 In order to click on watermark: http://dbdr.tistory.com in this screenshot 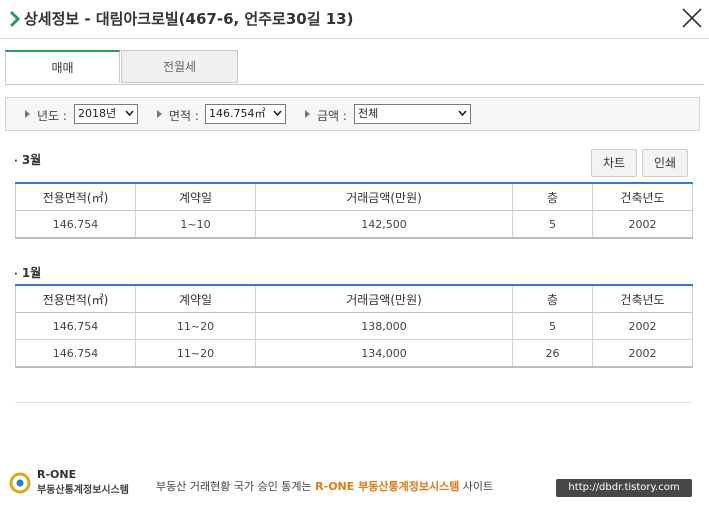, I will do `click(624, 488)`.